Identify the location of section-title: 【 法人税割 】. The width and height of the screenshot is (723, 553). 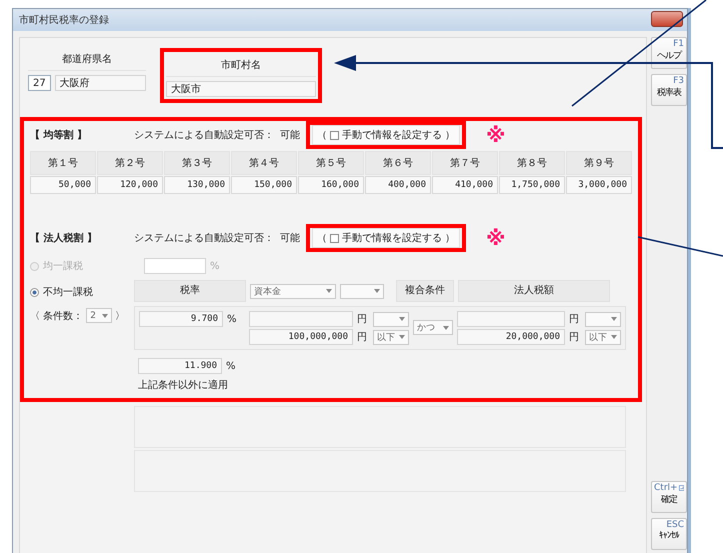
(64, 238).